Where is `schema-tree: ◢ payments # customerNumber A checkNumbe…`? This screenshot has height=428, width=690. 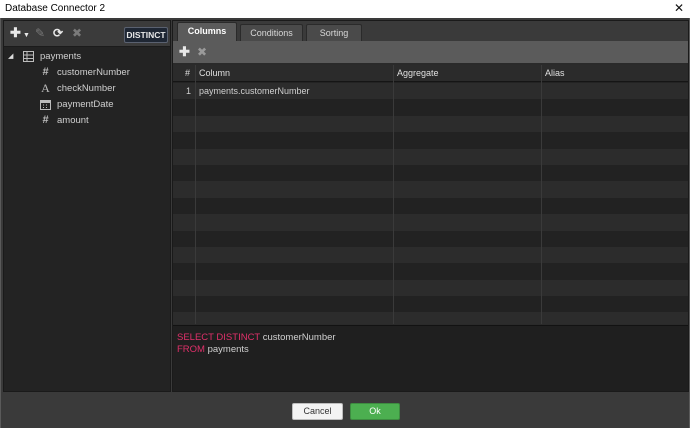 schema-tree: ◢ payments # customerNumber A checkNumbe… is located at coordinates (87, 89).